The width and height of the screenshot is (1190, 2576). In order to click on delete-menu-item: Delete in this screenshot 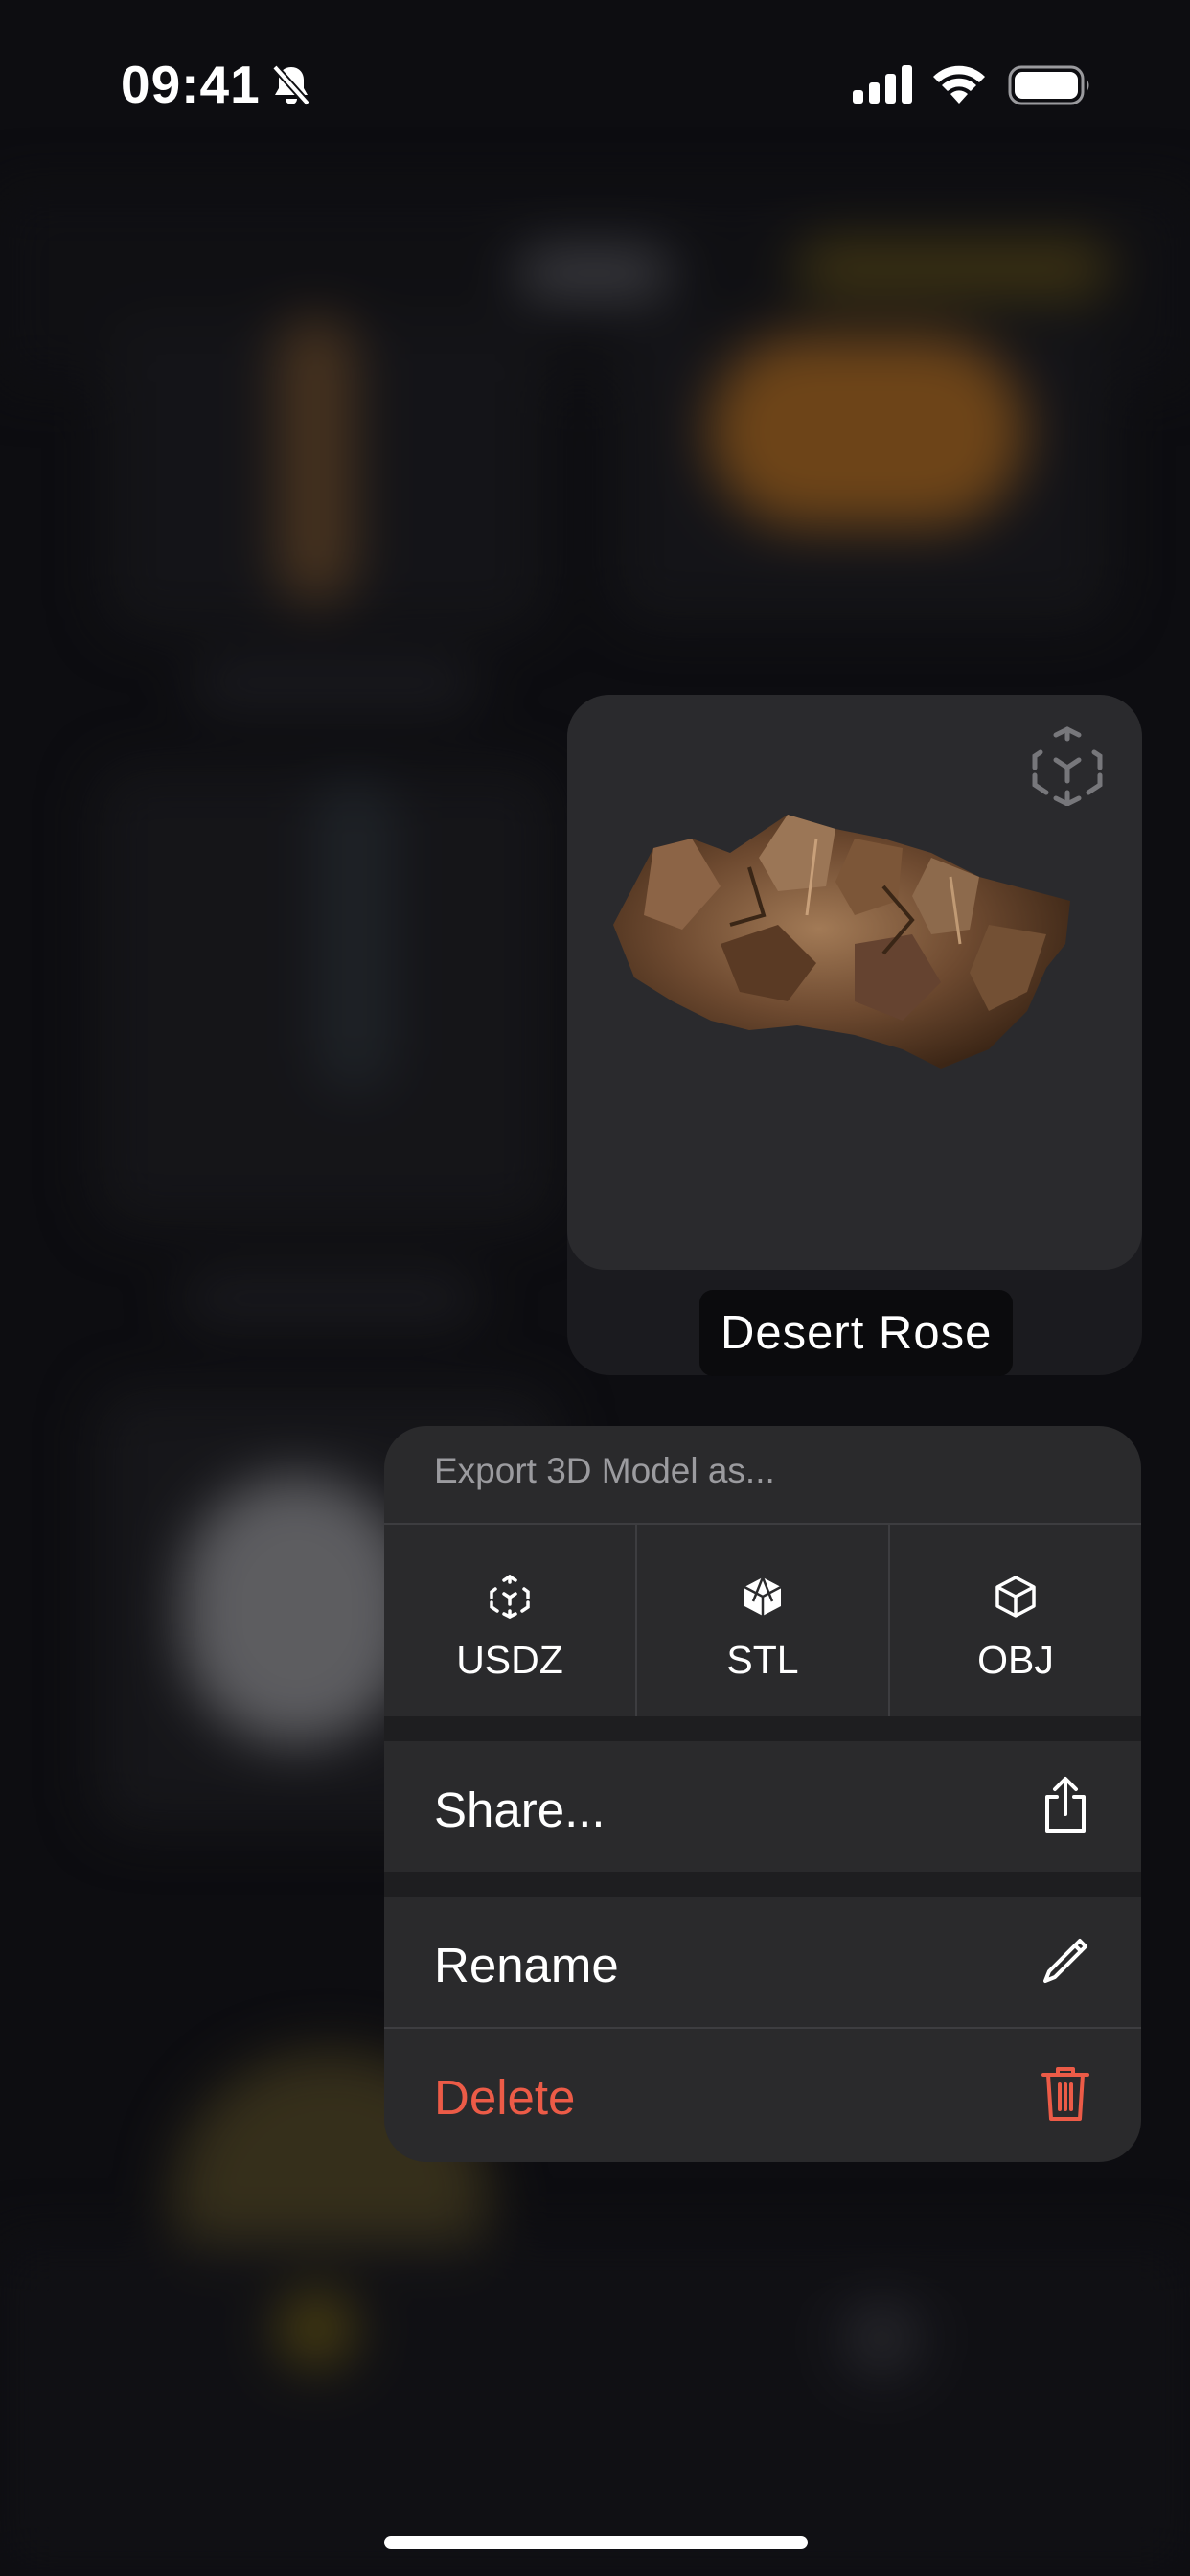, I will do `click(763, 2094)`.